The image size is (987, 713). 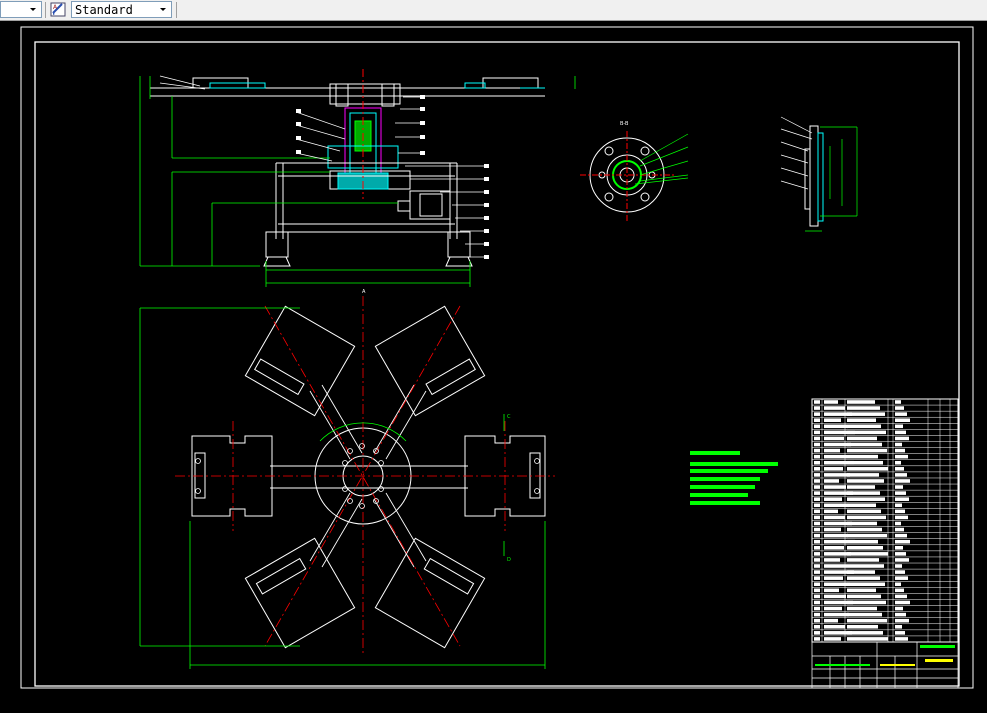 What do you see at coordinates (59, 9) in the screenshot?
I see `text-style-icon: A` at bounding box center [59, 9].